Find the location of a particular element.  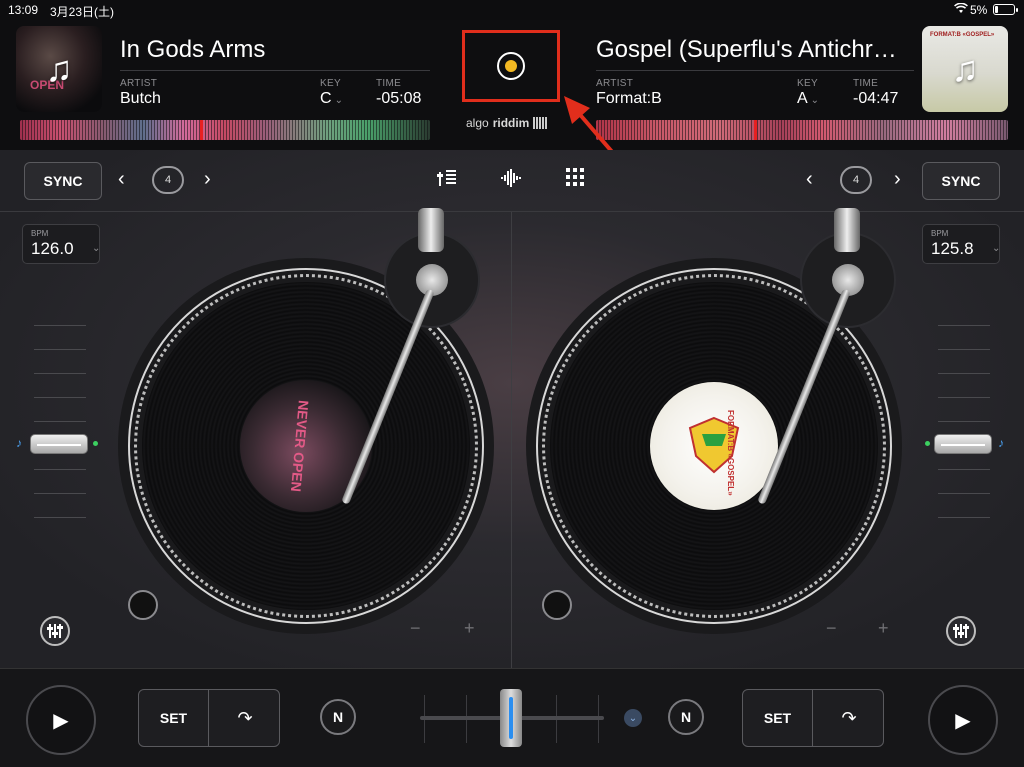

brand-part1: algo is located at coordinates (477, 123).